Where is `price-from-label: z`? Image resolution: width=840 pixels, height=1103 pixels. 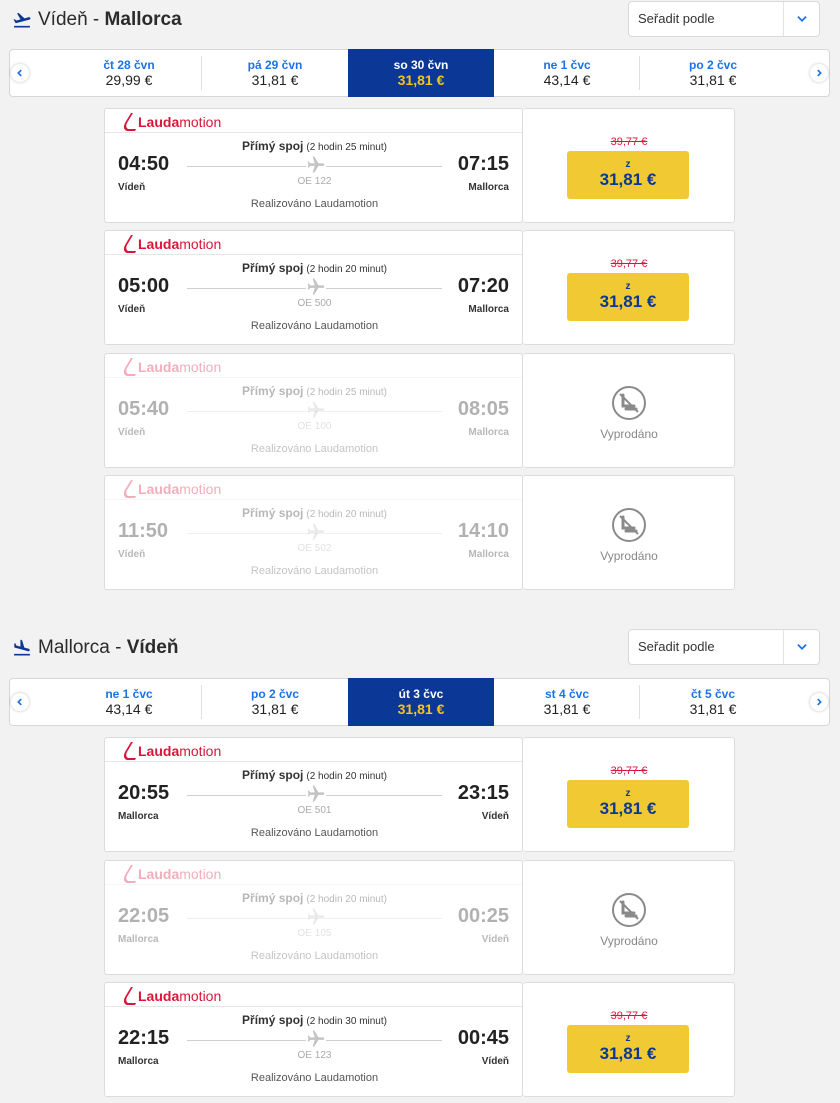 price-from-label: z is located at coordinates (628, 1038).